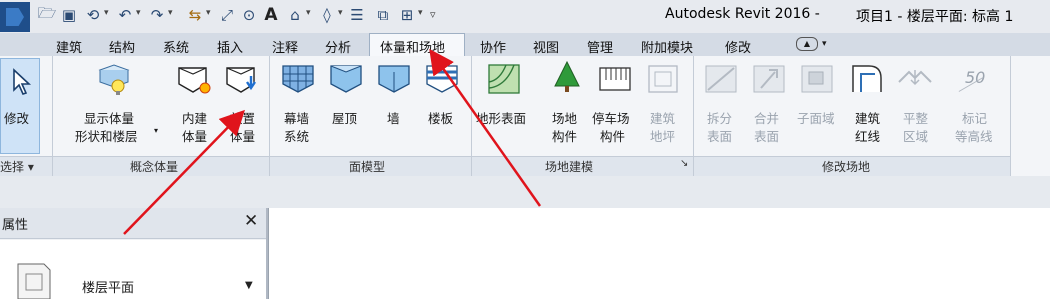 The width and height of the screenshot is (1050, 299). What do you see at coordinates (565, 136) in the screenshot?
I see `site-component-label-2: 构件` at bounding box center [565, 136].